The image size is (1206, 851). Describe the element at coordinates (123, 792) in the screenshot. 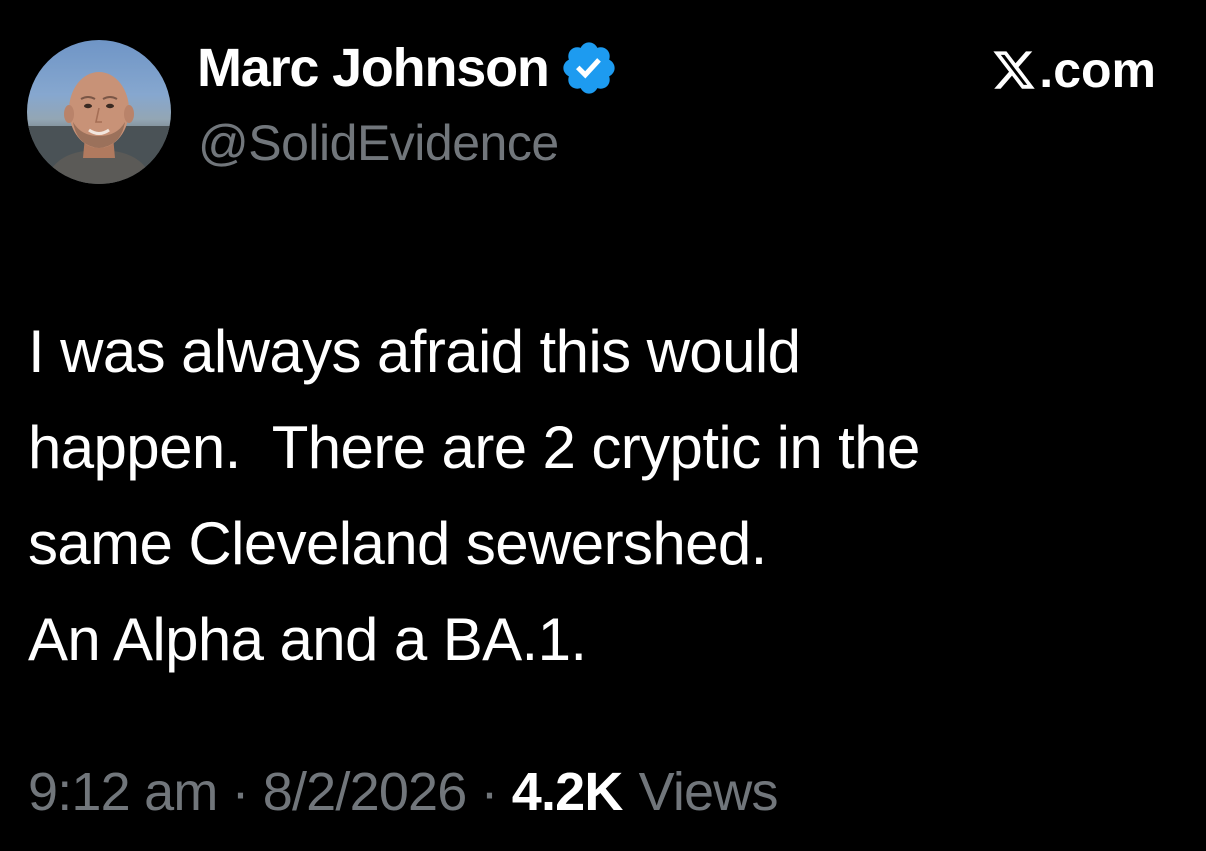

I see `tweet-time: 9:12 am` at that location.